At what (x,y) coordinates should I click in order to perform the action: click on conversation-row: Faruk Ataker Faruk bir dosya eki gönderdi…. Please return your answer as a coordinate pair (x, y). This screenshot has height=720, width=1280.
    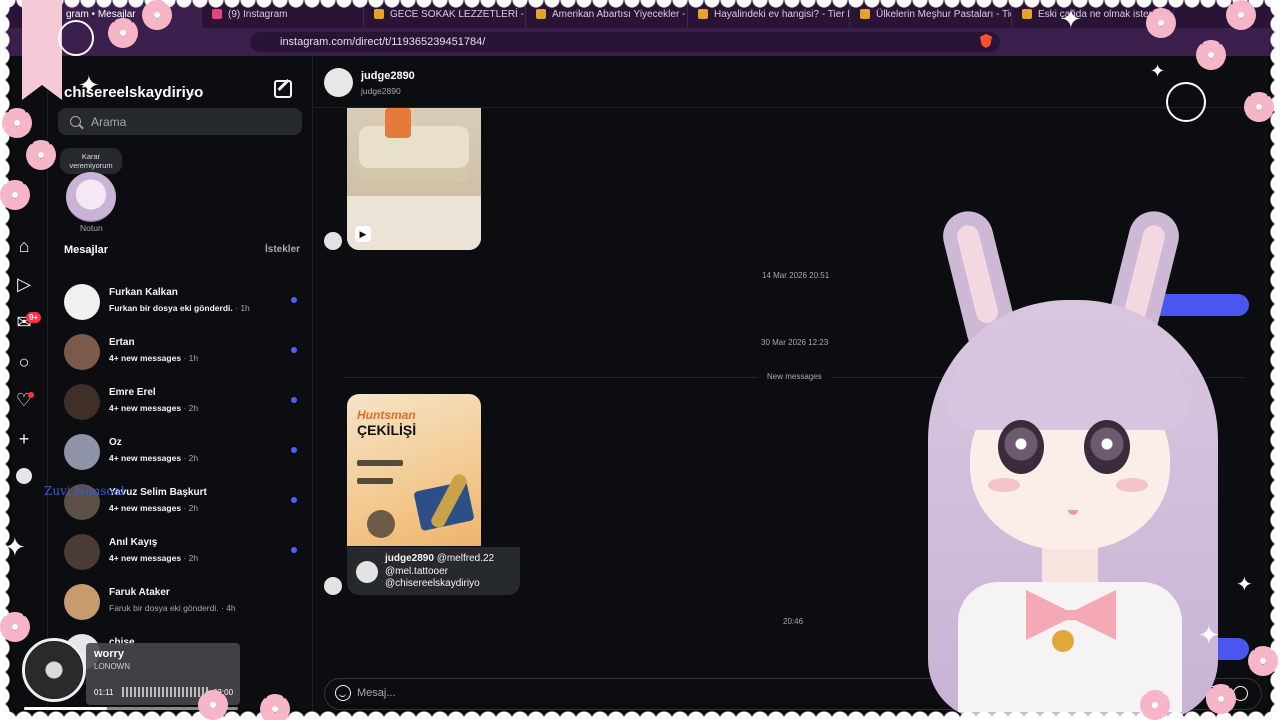
    Looking at the image, I should click on (182, 604).